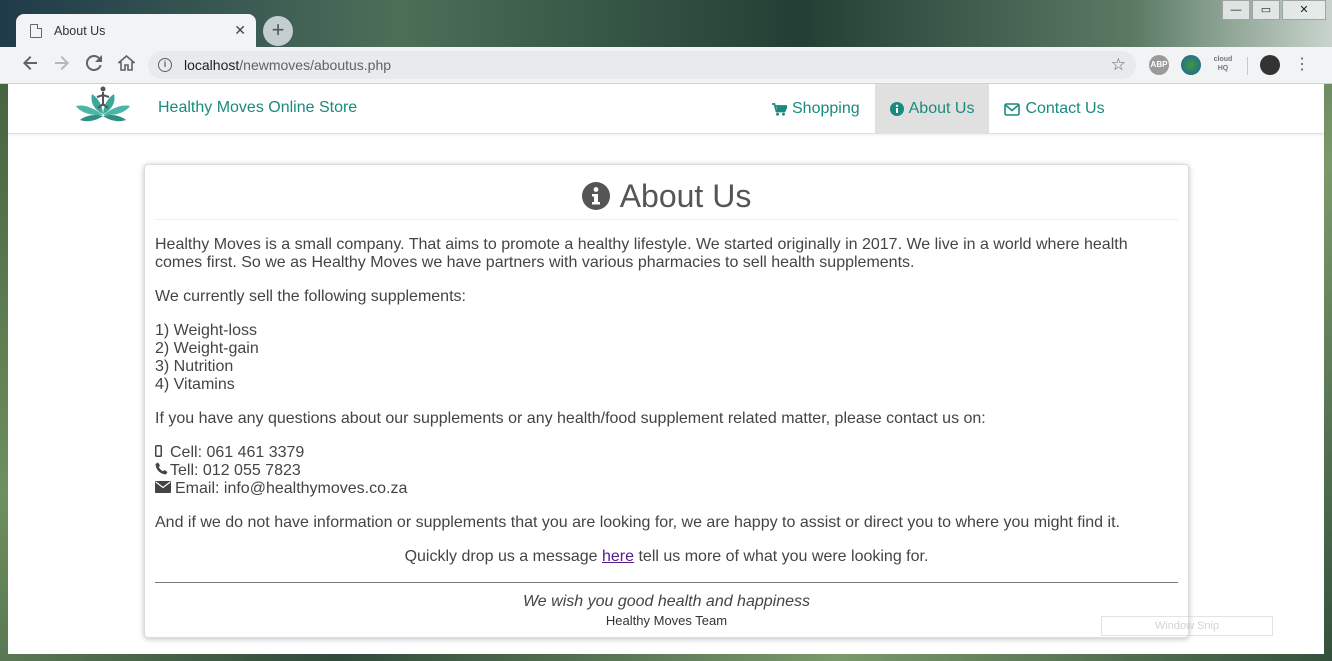 The height and width of the screenshot is (661, 1332). I want to click on health-is-wealth-logo, so click(103, 109).